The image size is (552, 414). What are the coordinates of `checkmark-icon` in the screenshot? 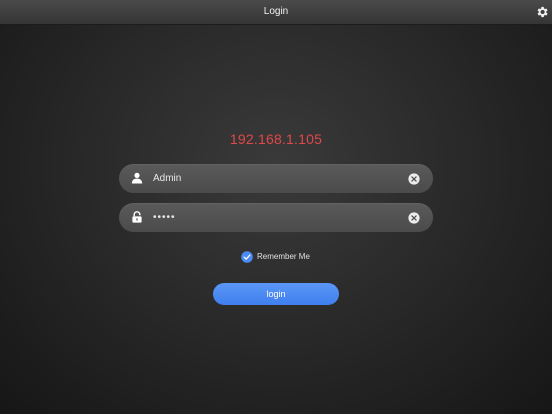 It's located at (247, 257).